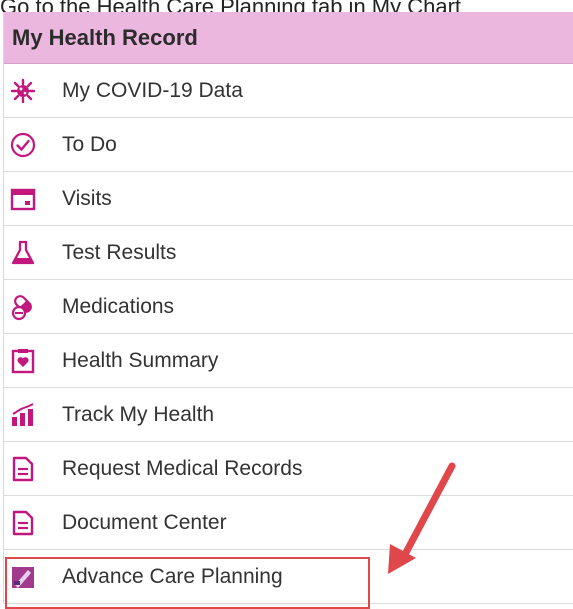 The width and height of the screenshot is (573, 609). I want to click on calendar-icon, so click(23, 199).